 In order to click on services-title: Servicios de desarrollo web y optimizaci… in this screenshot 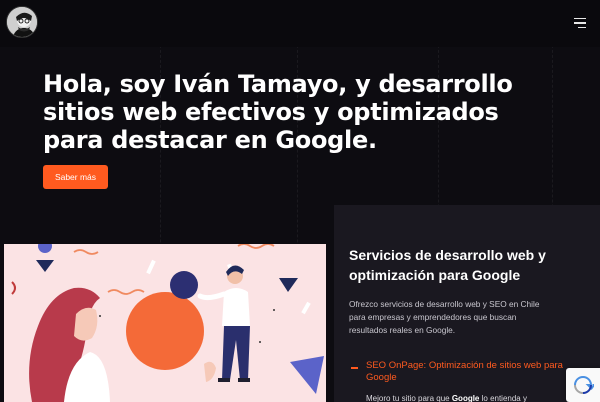, I will do `click(447, 265)`.